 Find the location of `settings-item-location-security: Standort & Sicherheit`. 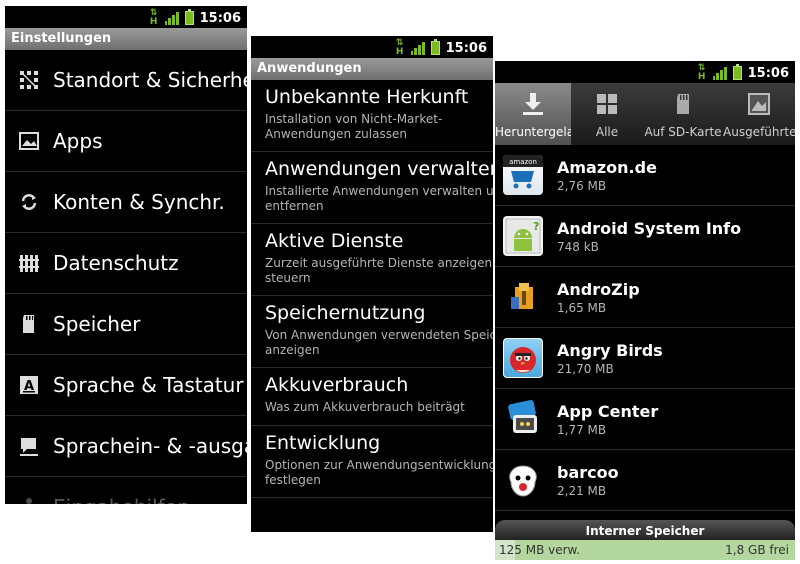

settings-item-location-security: Standort & Sicherheit is located at coordinates (126, 80).